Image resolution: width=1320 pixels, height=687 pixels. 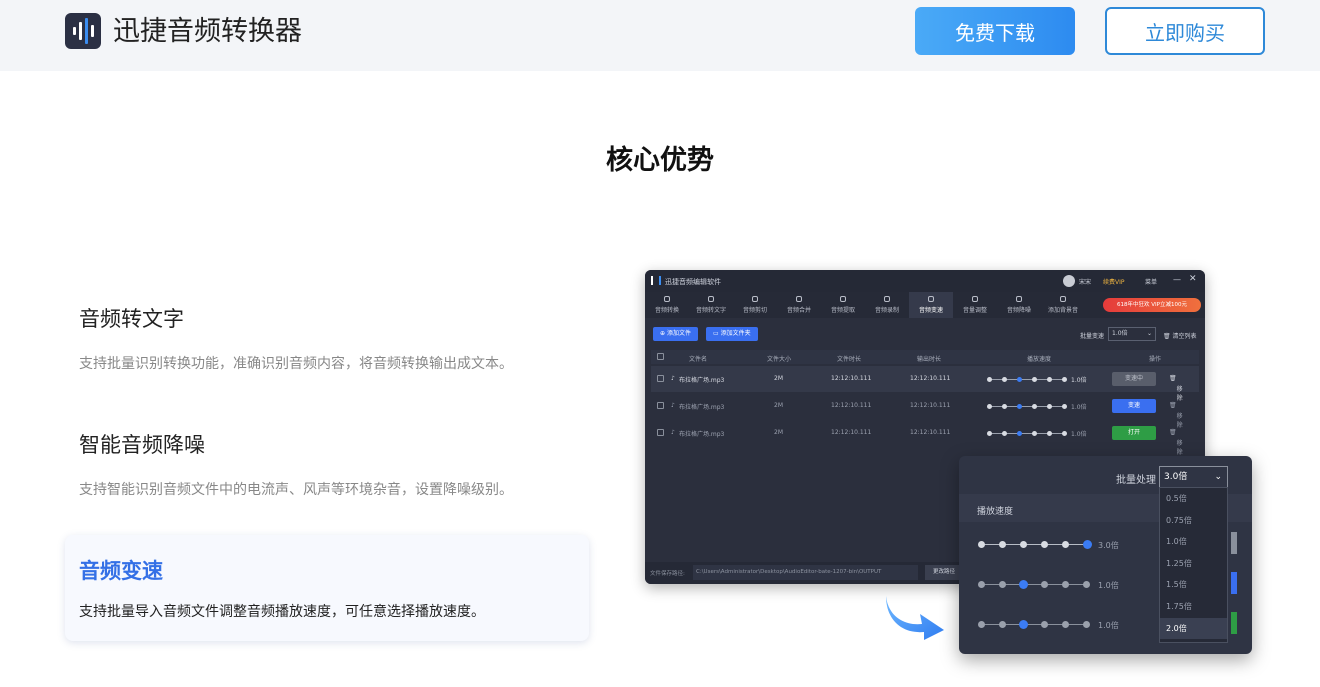 What do you see at coordinates (675, 334) in the screenshot?
I see `add-file-button: ⊕ 添加文件` at bounding box center [675, 334].